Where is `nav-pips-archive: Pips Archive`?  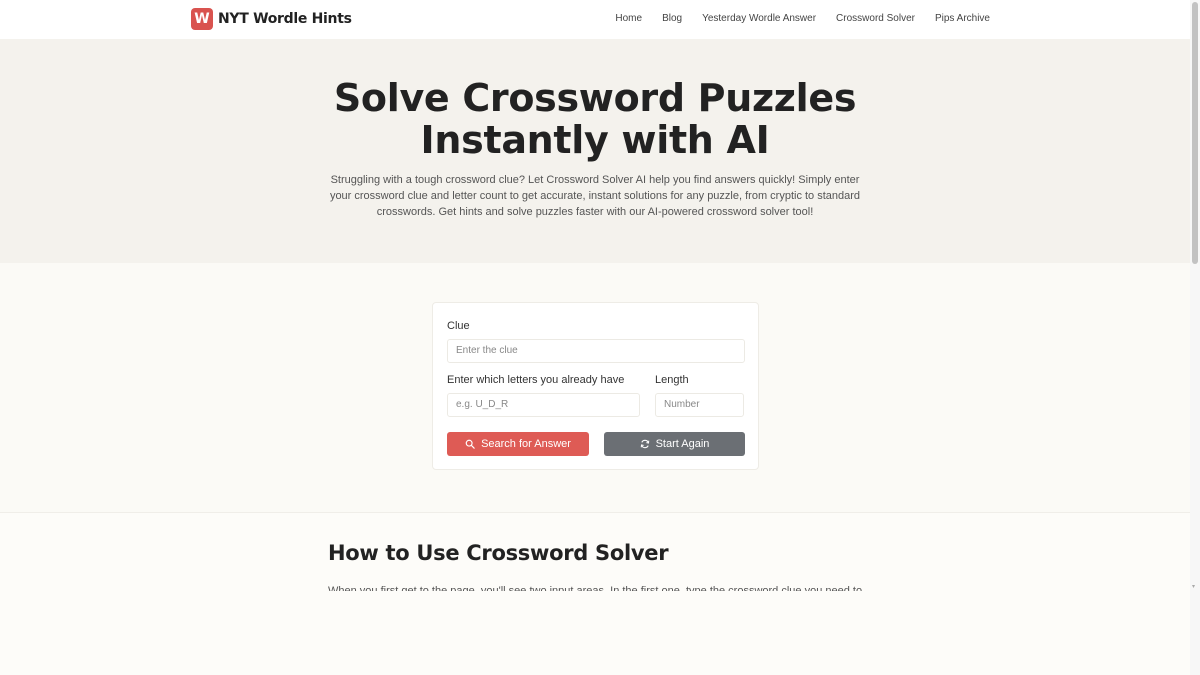
nav-pips-archive: Pips Archive is located at coordinates (962, 18).